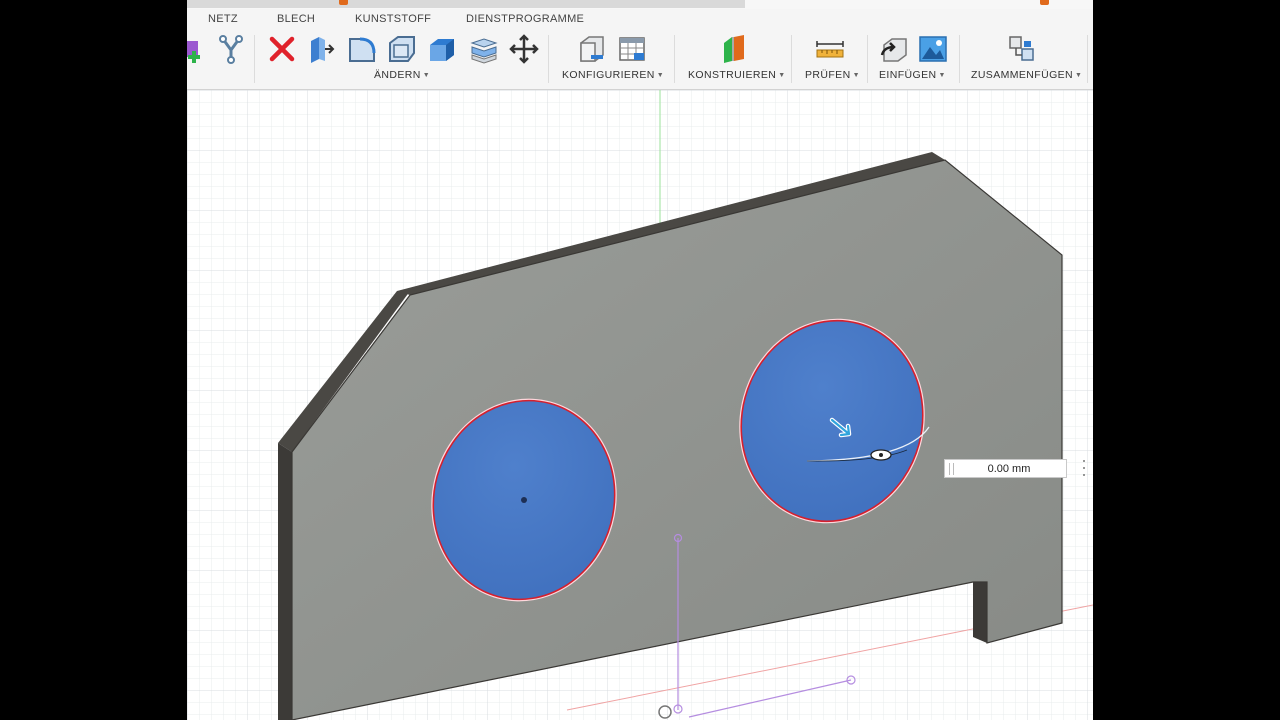 This screenshot has height=720, width=1280. Describe the element at coordinates (1044, 2) in the screenshot. I see `app-logo-icon` at that location.